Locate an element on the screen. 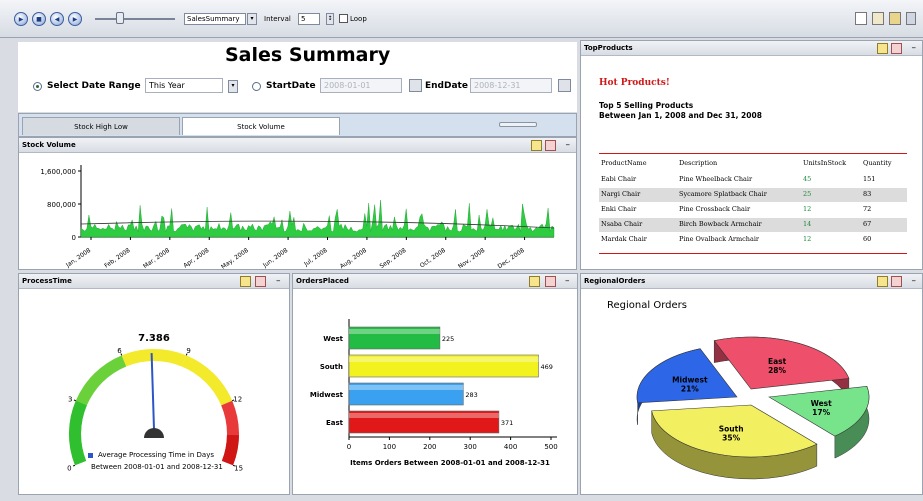 The height and width of the screenshot is (501, 923). end-calendar-icon is located at coordinates (564, 85).